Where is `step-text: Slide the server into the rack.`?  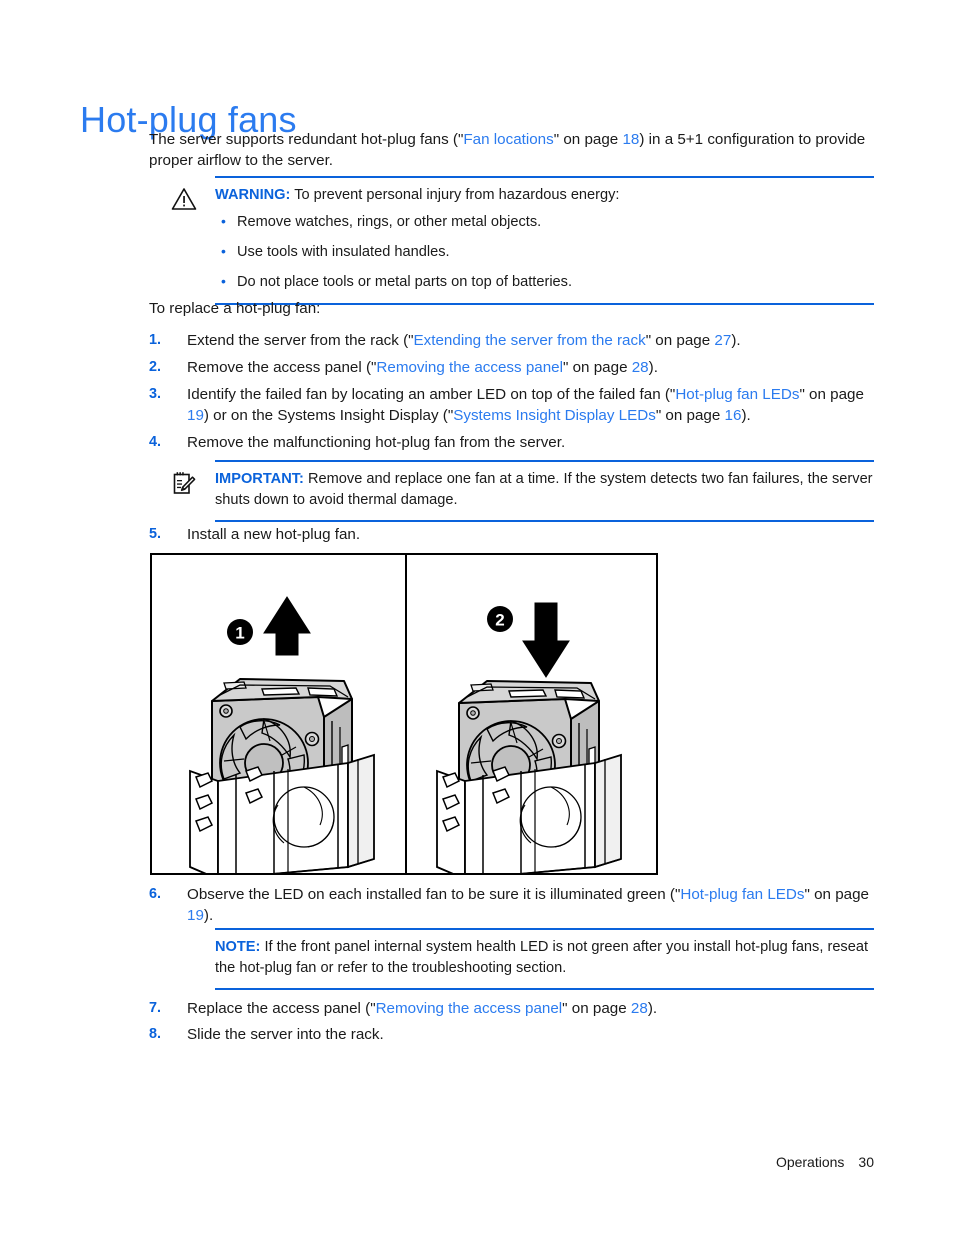
step-text: Slide the server into the rack. is located at coordinates (285, 1034).